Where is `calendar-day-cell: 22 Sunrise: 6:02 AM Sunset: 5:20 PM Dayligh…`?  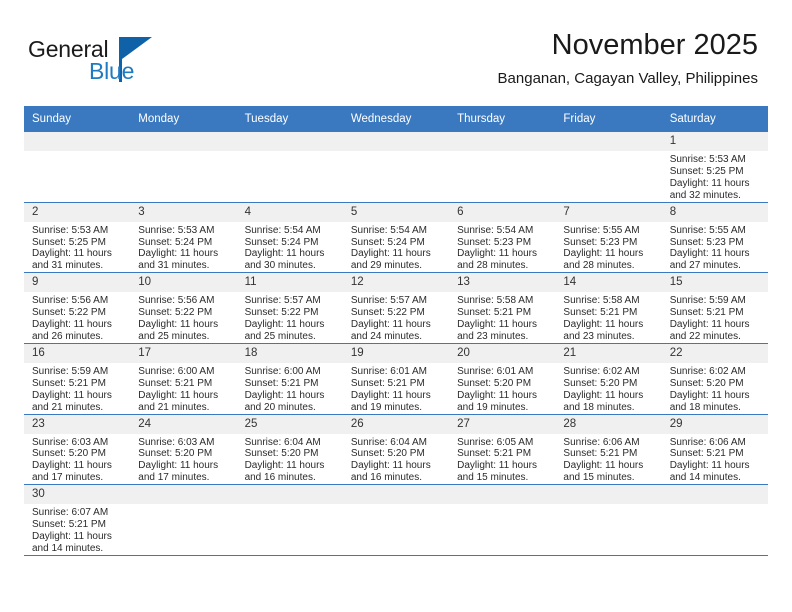
calendar-day-cell: 22 Sunrise: 6:02 AM Sunset: 5:20 PM Dayligh… is located at coordinates (714, 379).